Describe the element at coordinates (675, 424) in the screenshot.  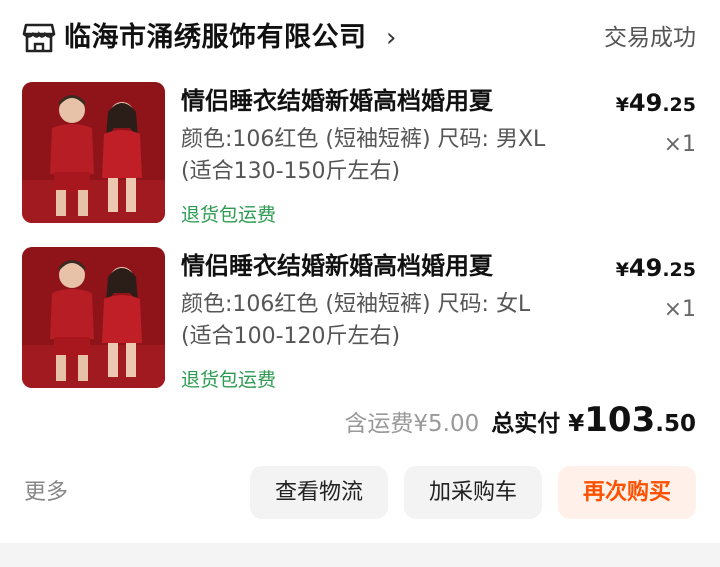
I see `total-decimal: .50` at that location.